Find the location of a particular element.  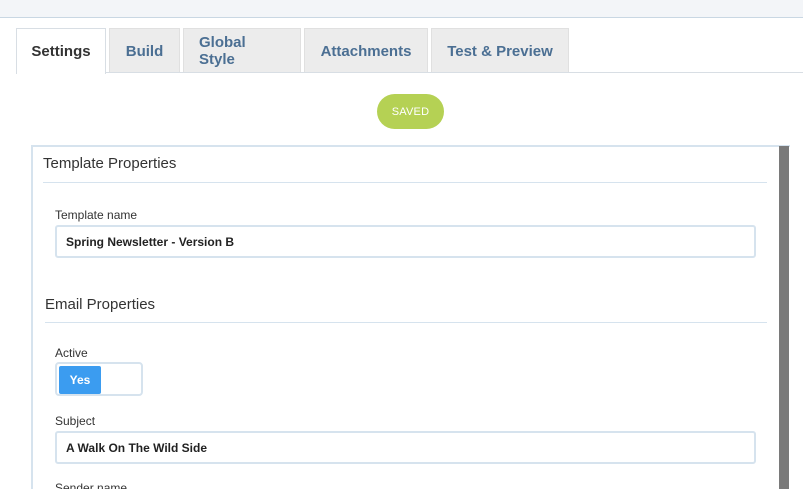

template-properties-divider is located at coordinates (405, 182).